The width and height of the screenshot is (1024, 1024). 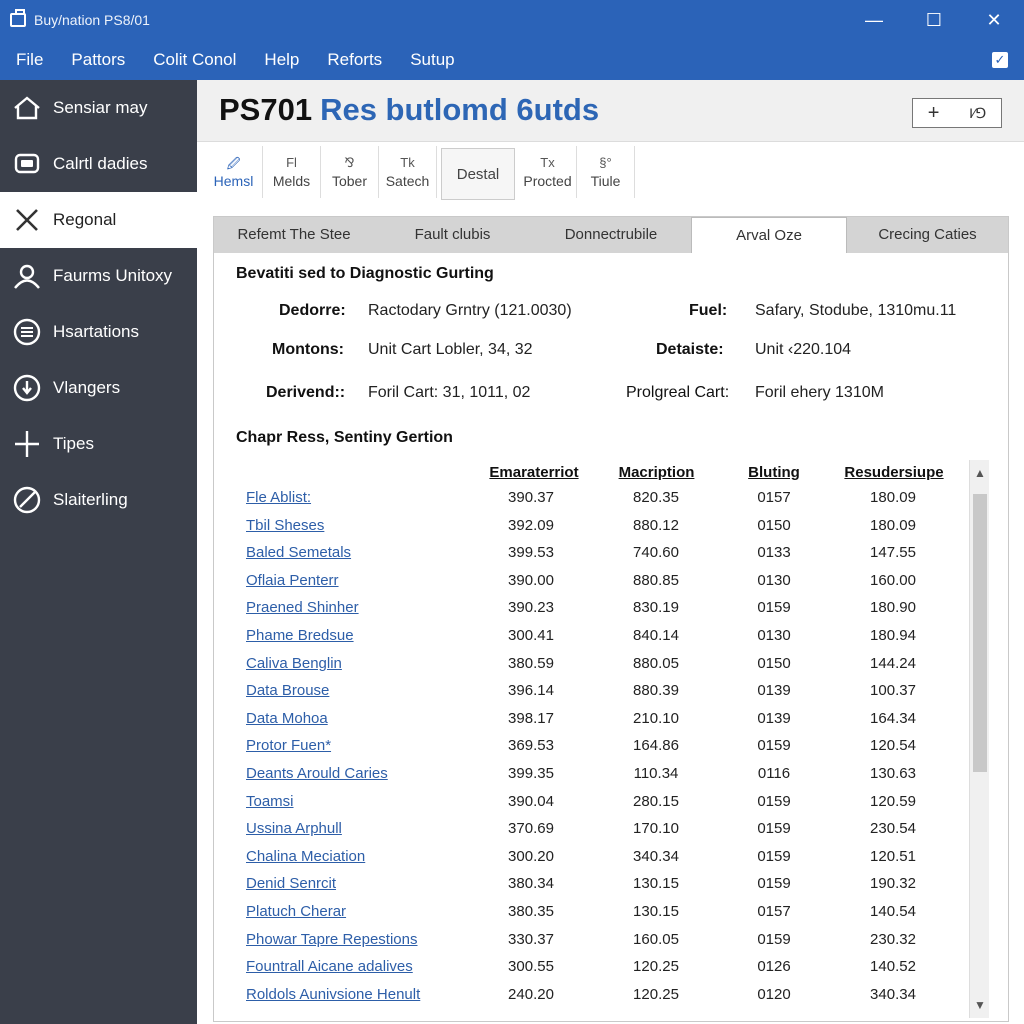 What do you see at coordinates (980, 633) in the screenshot?
I see `scroll-thumb` at bounding box center [980, 633].